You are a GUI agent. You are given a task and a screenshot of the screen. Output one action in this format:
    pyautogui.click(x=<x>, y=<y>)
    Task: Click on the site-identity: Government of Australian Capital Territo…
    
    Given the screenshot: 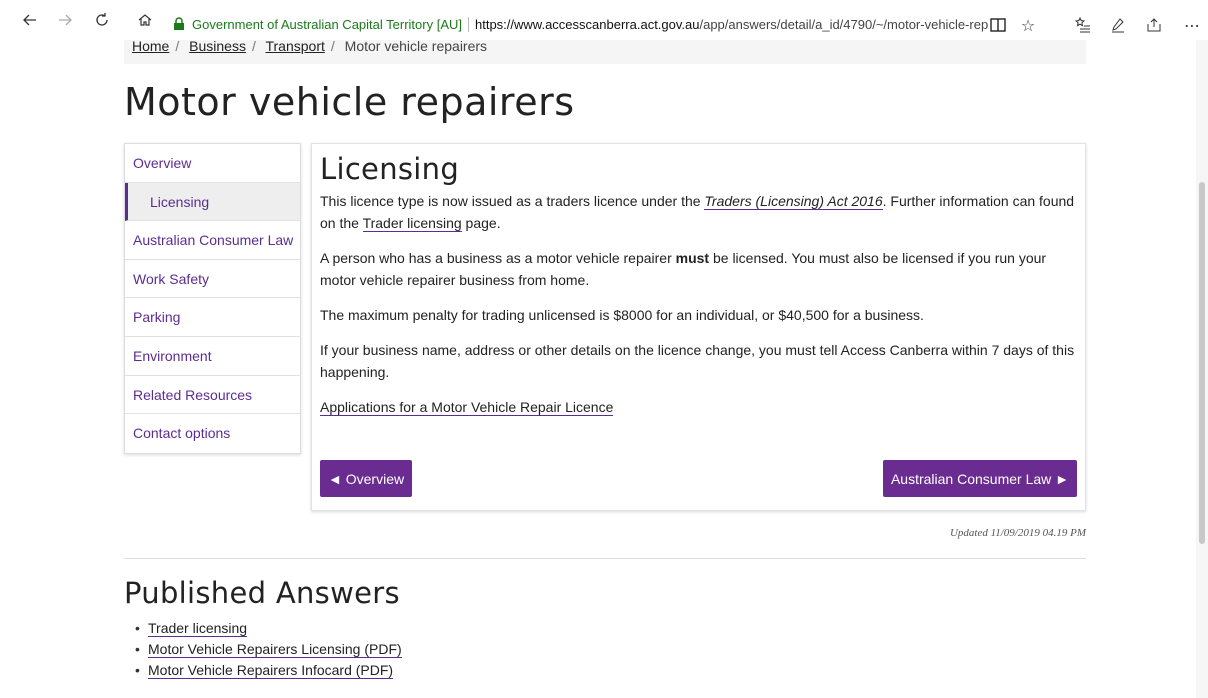 What is the action you would take?
    pyautogui.click(x=330, y=24)
    